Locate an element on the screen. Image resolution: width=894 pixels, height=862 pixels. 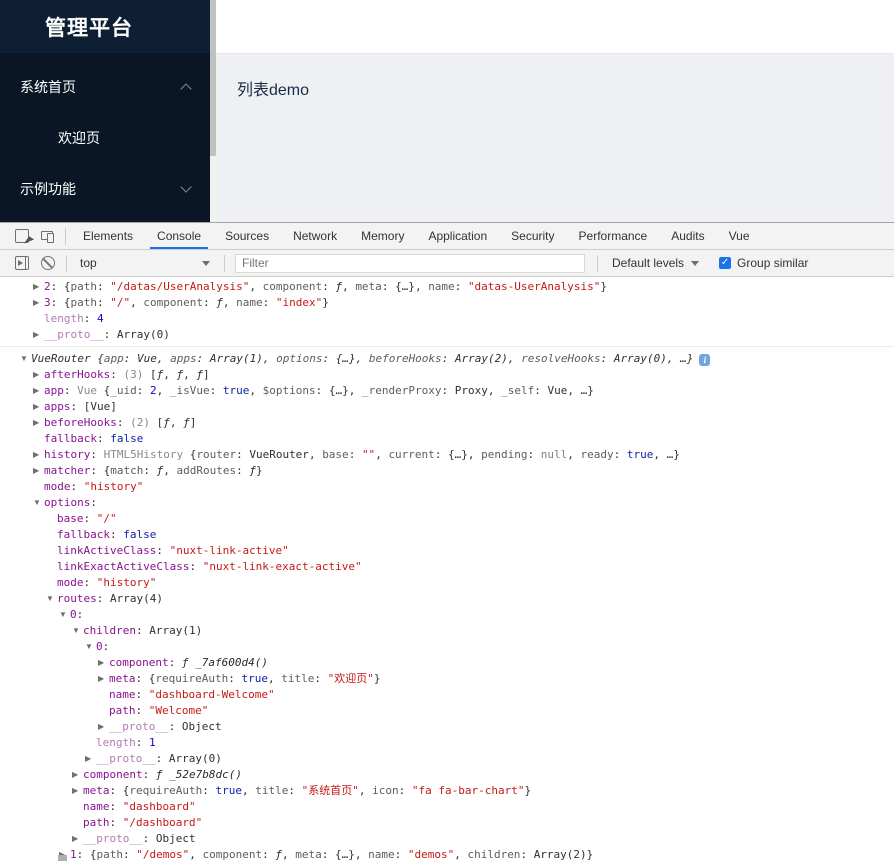
sidebar-item-demos: 示例功能 is located at coordinates (105, 188).